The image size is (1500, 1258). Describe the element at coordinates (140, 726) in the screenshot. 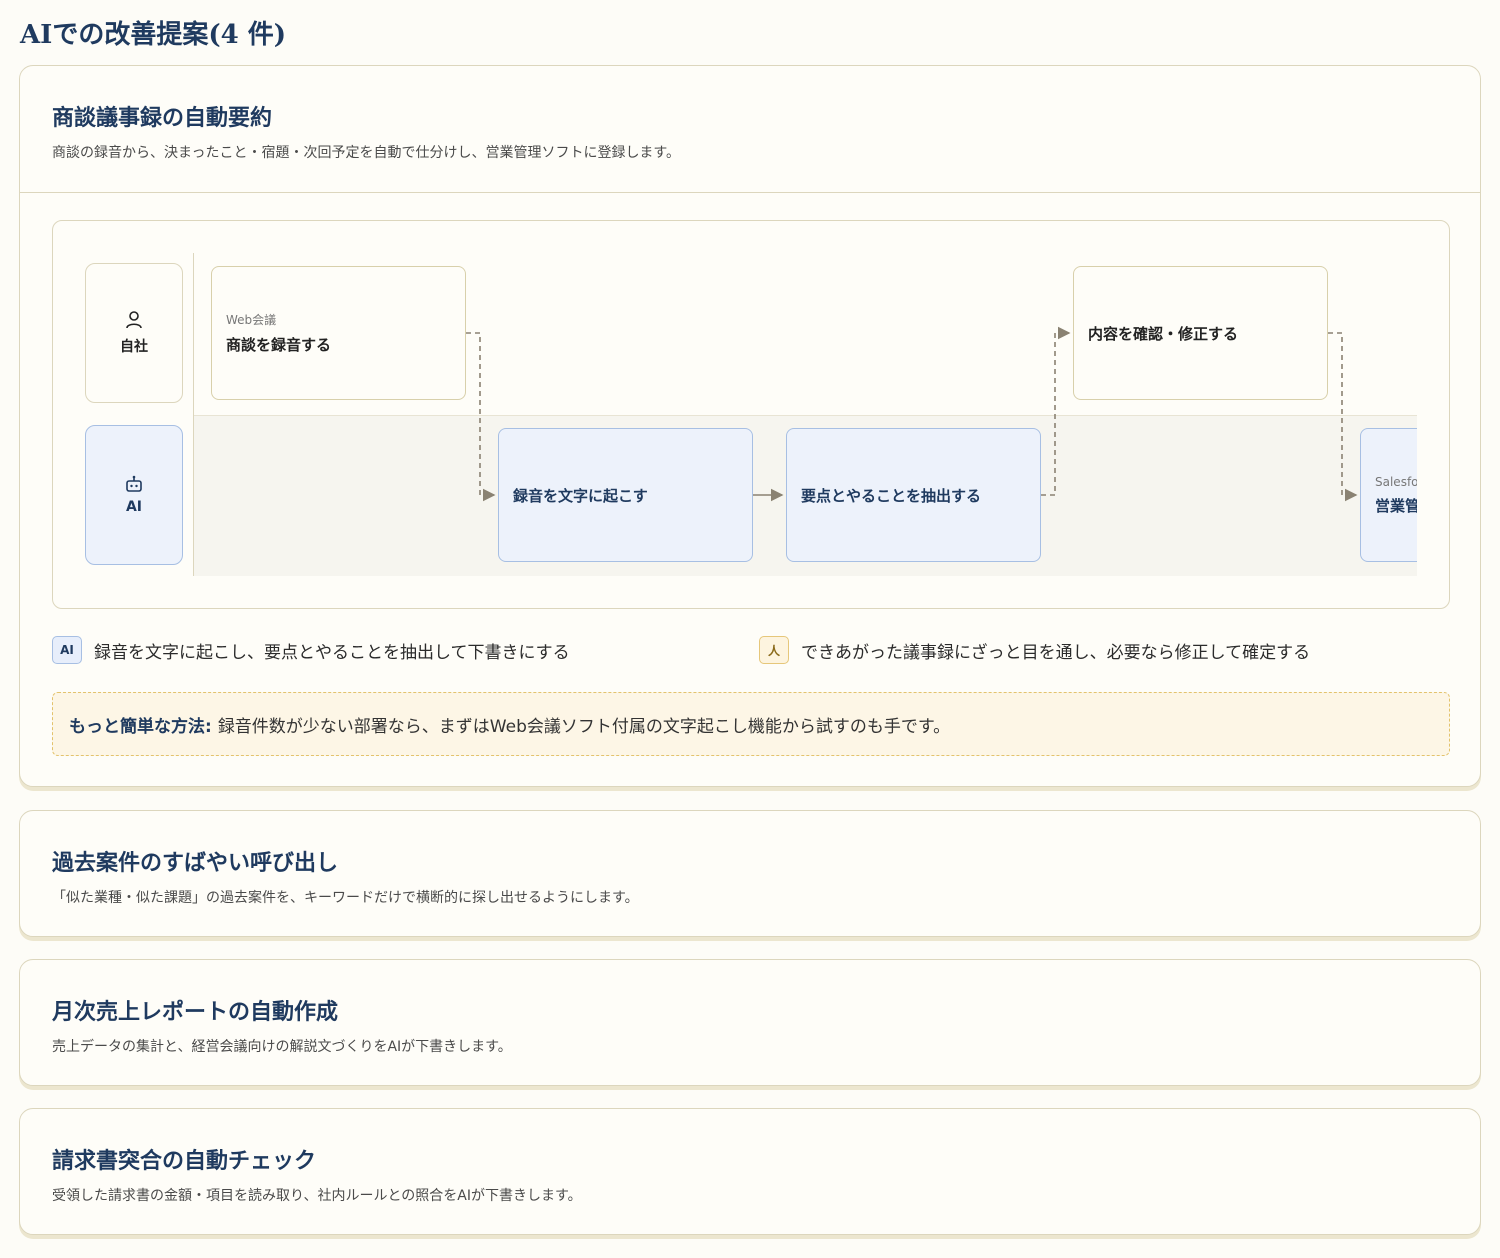

I see `tip-label: もっと簡単な方法:` at that location.